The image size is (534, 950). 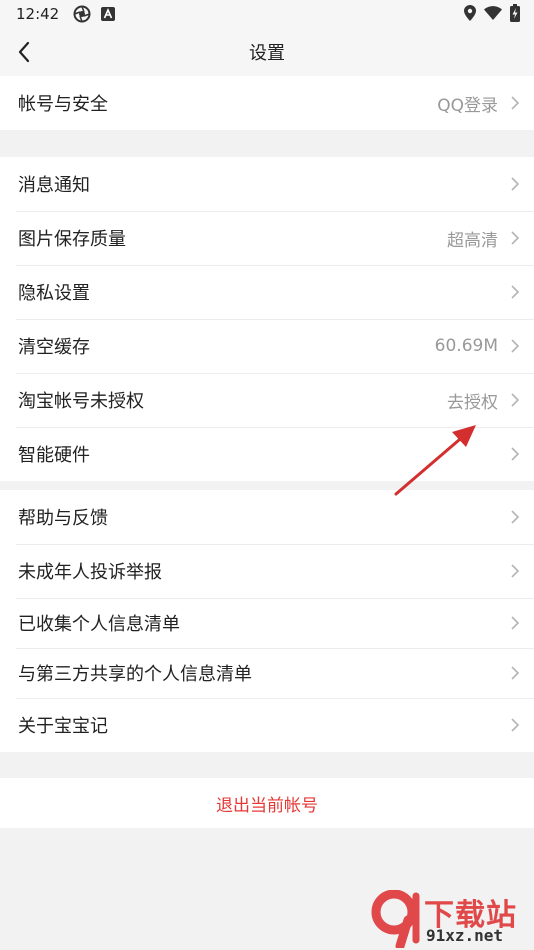 What do you see at coordinates (450, 918) in the screenshot?
I see `watermark: 下载站 91xz.net` at bounding box center [450, 918].